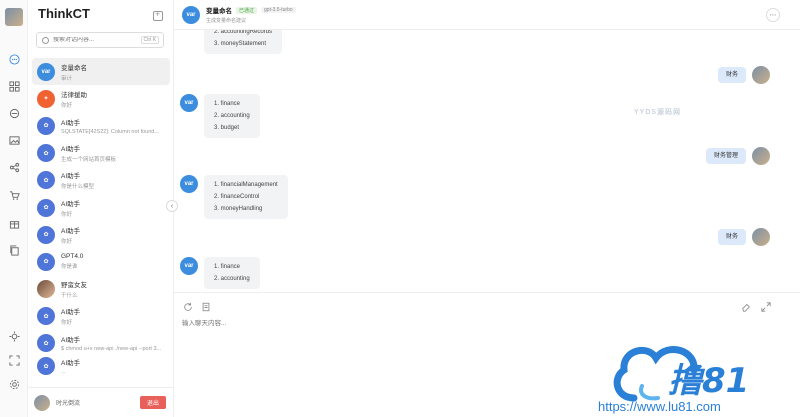 The height and width of the screenshot is (417, 800). I want to click on conversation-preview: 你是什么模型, so click(78, 187).